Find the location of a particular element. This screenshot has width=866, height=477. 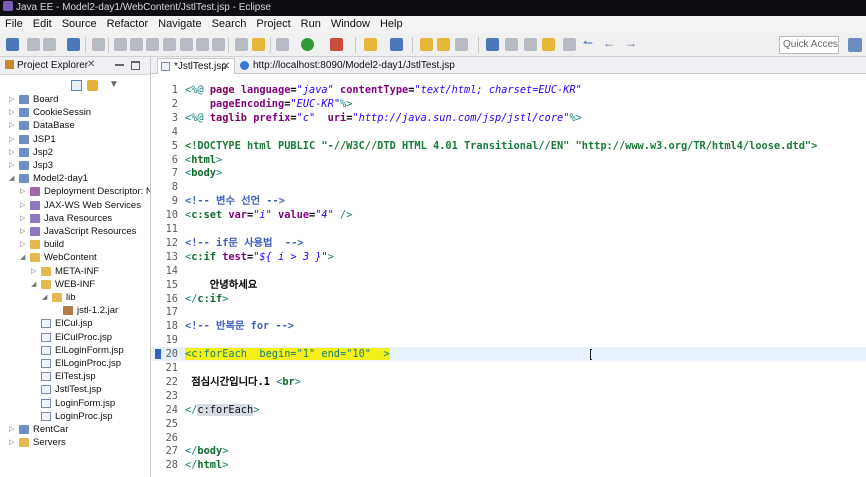

quick-access-input: Quick Access is located at coordinates (809, 45).